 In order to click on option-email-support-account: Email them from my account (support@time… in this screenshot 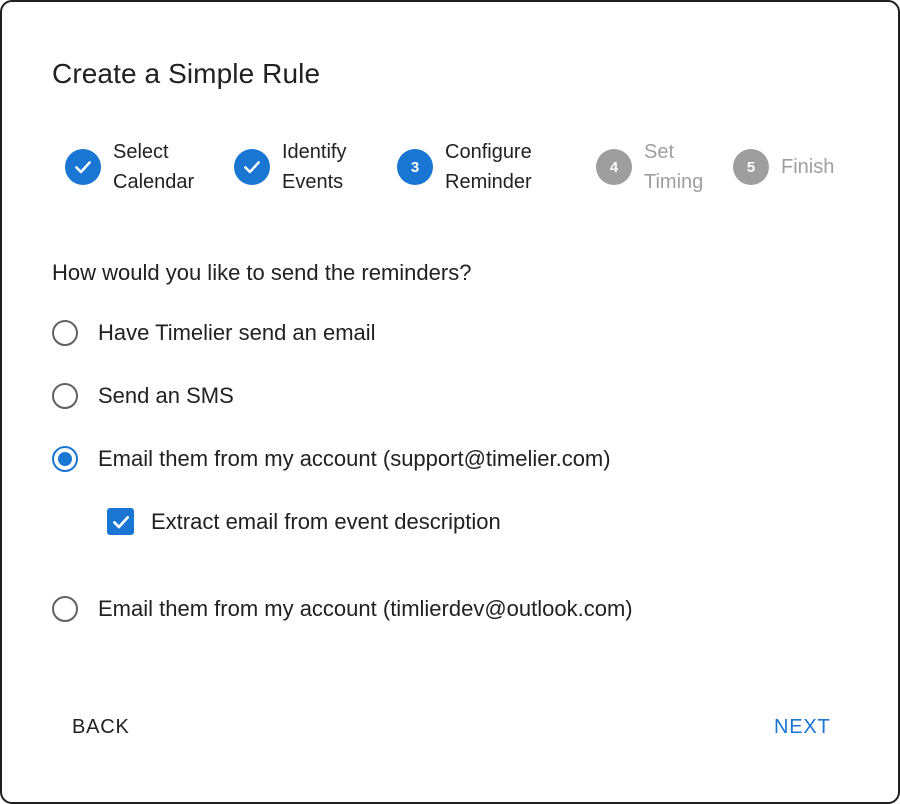, I will do `click(331, 459)`.